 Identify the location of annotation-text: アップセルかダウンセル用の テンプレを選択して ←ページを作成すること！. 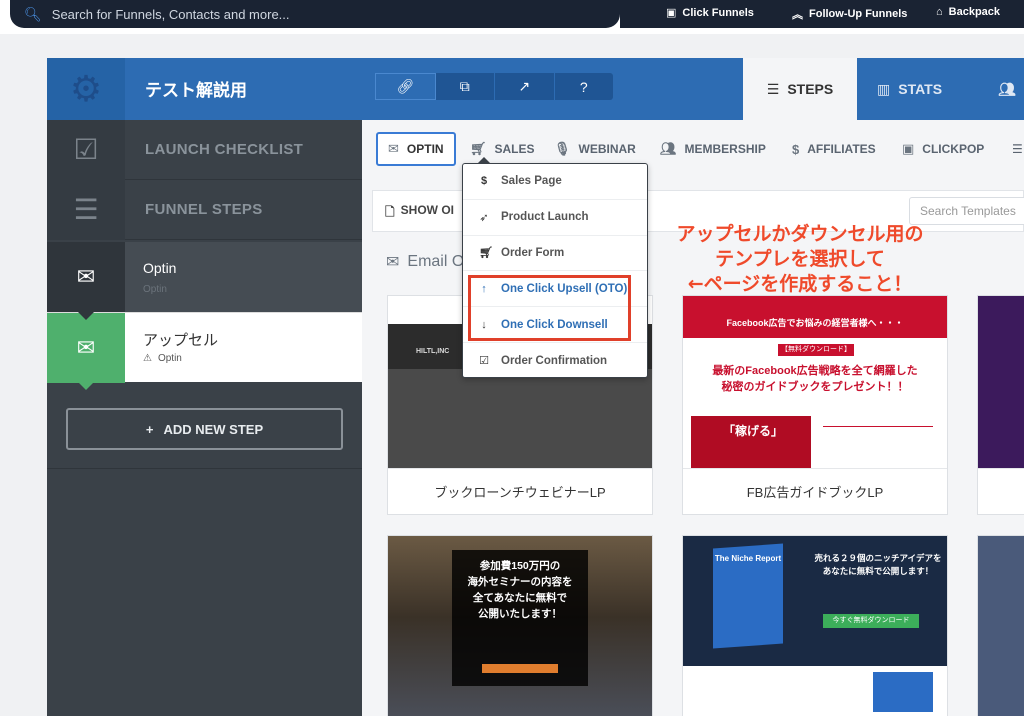
(800, 259).